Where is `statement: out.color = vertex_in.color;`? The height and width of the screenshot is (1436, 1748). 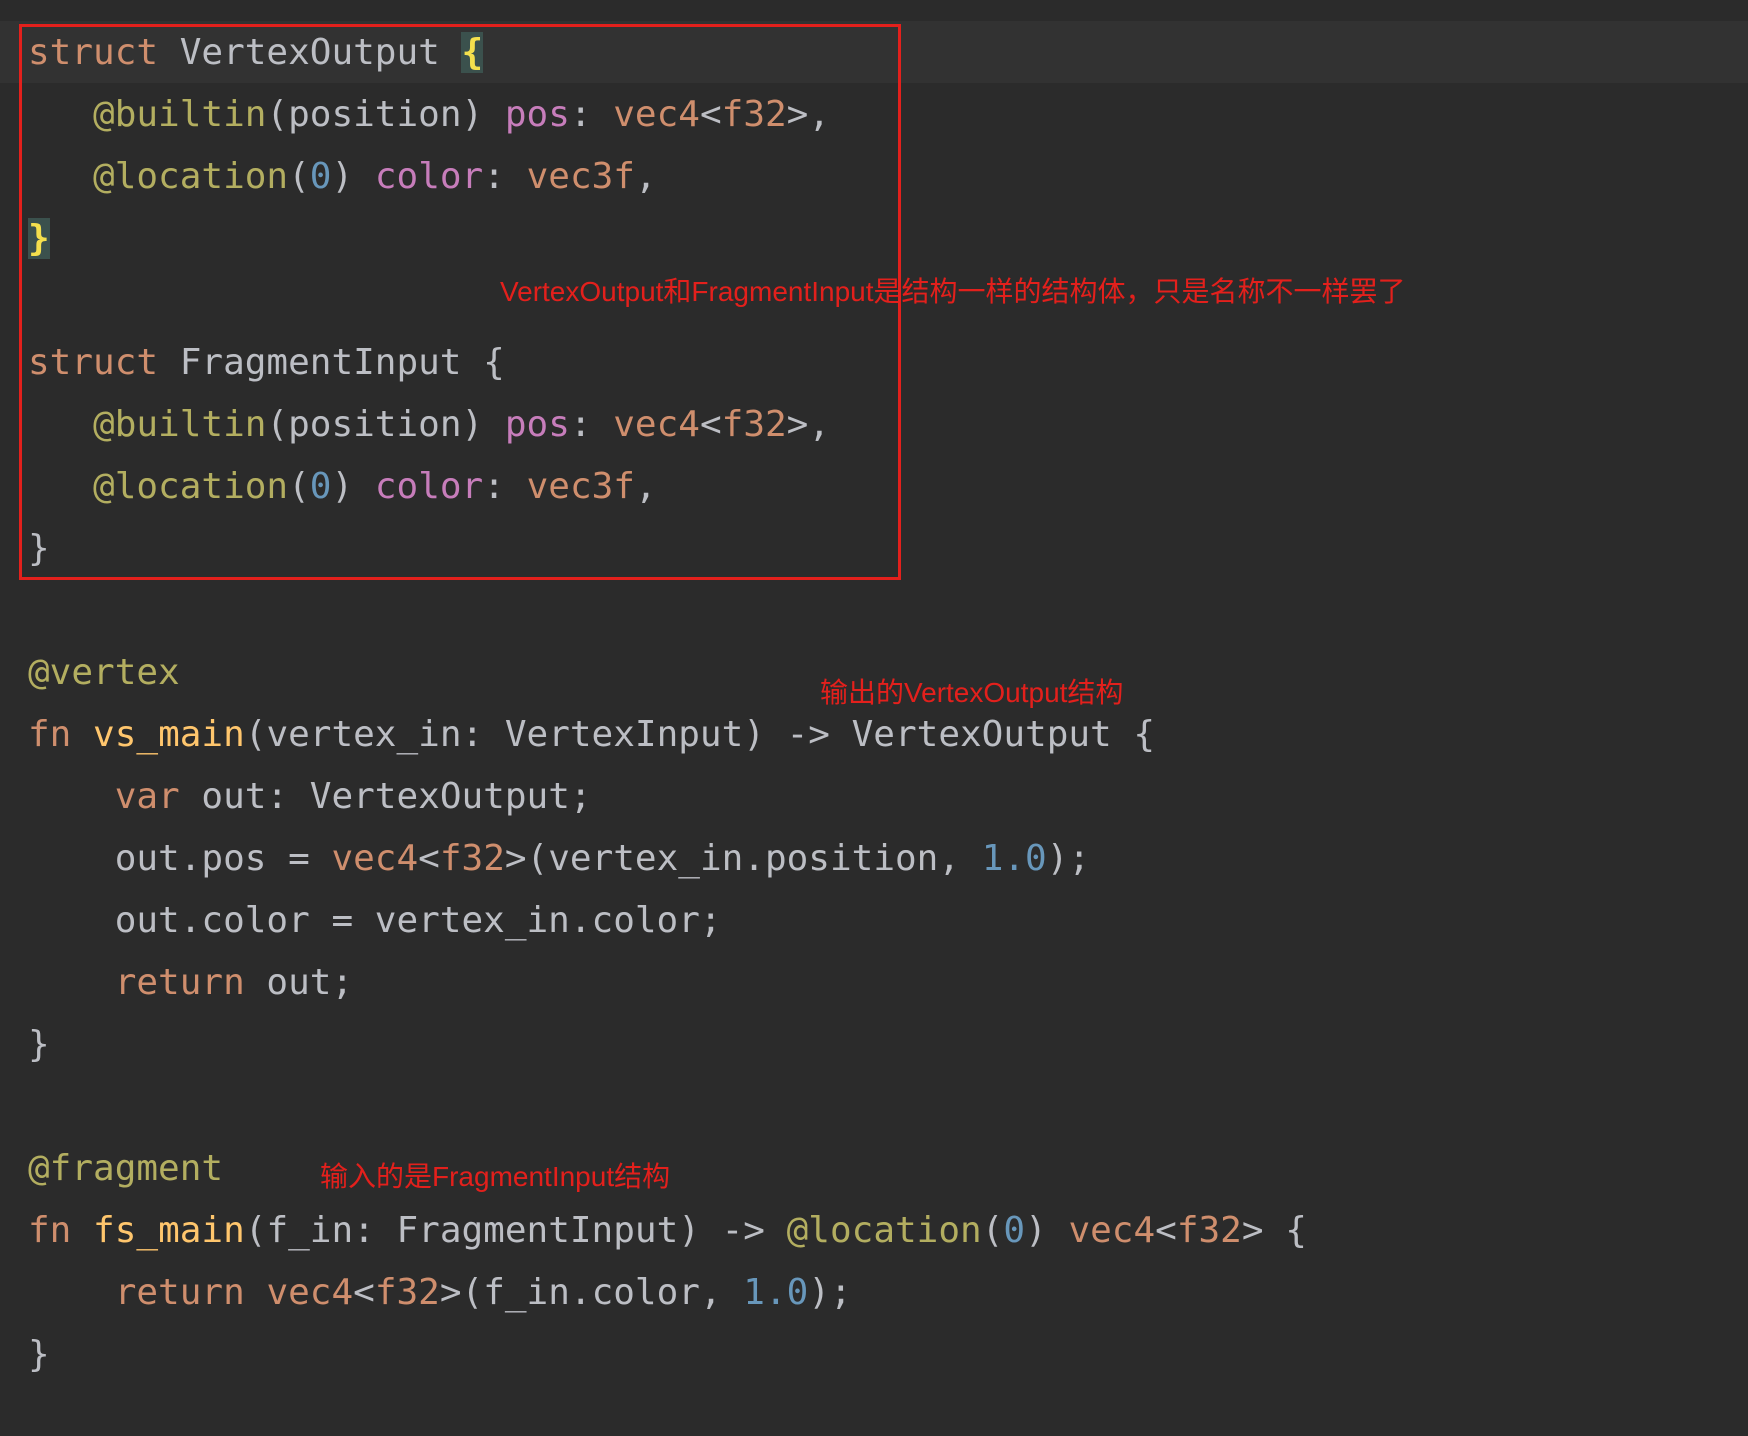 statement: out.color = vertex_in.color; is located at coordinates (418, 920).